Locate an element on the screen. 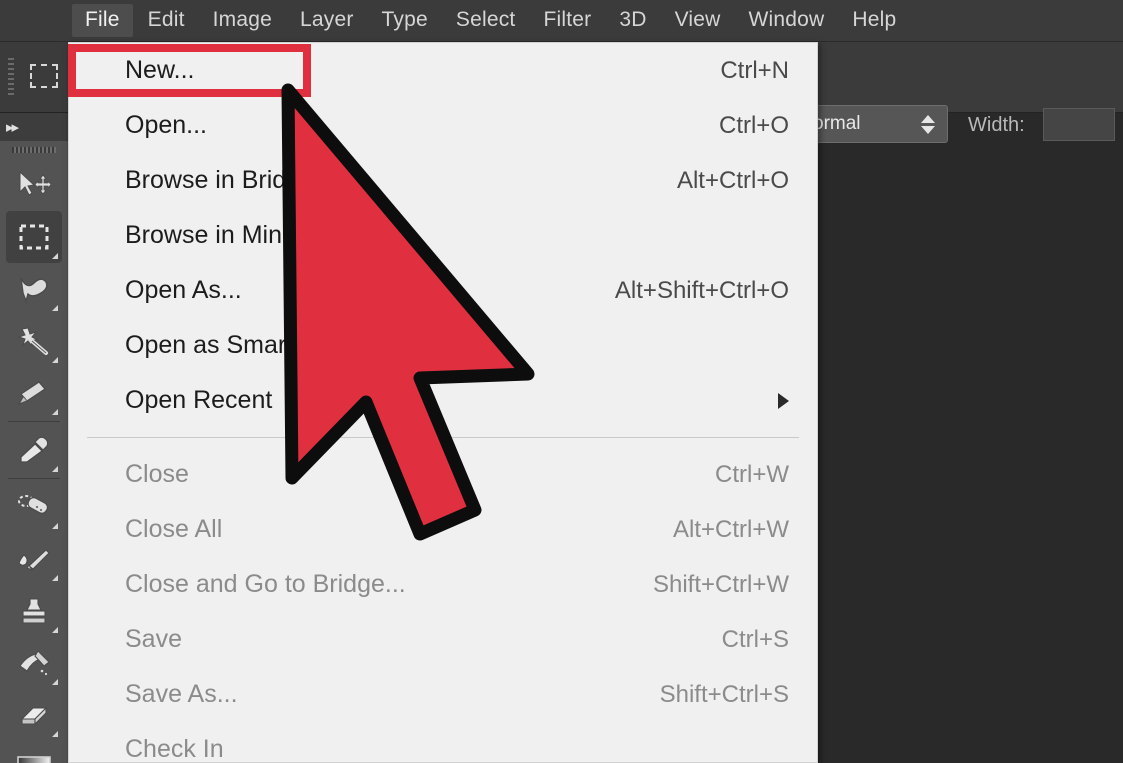  menubar-item-window: Window is located at coordinates (787, 20).